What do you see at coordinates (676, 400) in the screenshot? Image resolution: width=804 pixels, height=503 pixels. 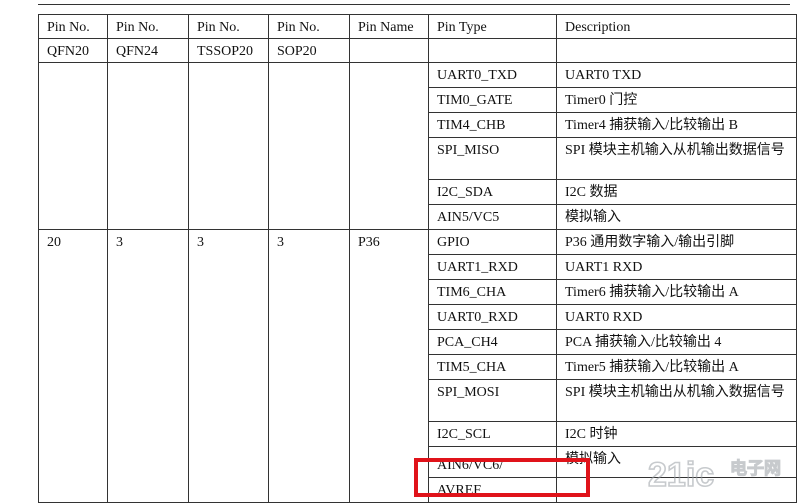 I see `description-cell: SPI 模块主机输出从机输入数据信号` at bounding box center [676, 400].